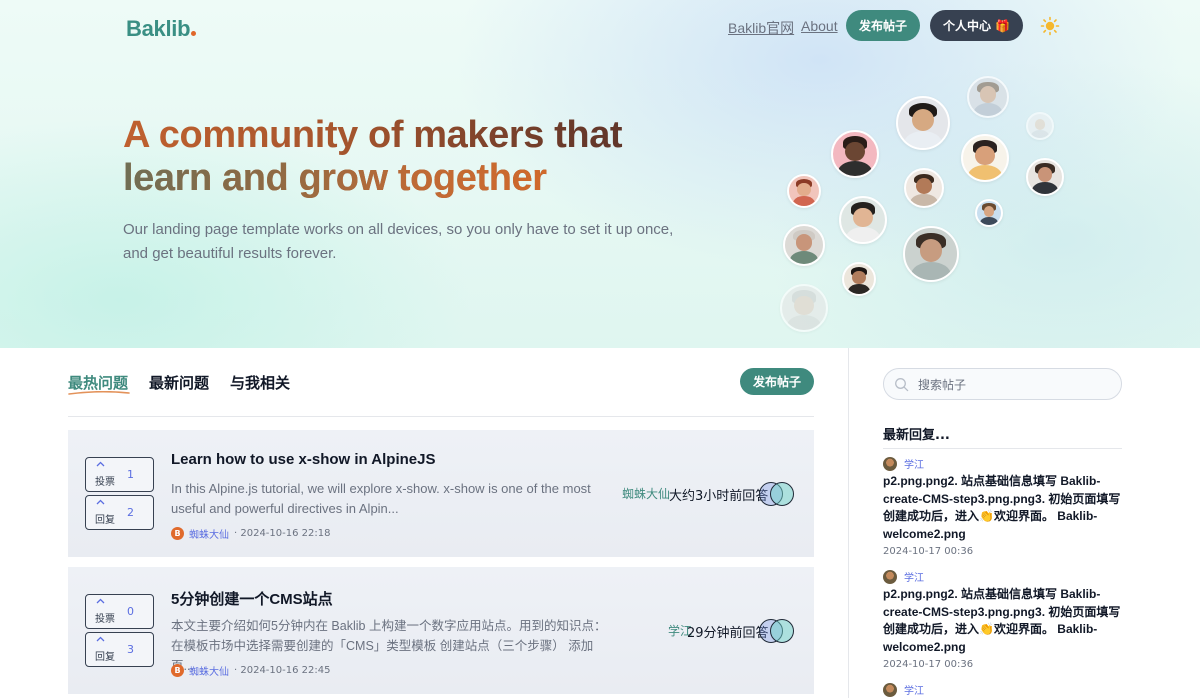 The image size is (1200, 698). What do you see at coordinates (777, 381) in the screenshot?
I see `post-button-secondary: 发布帖子` at bounding box center [777, 381].